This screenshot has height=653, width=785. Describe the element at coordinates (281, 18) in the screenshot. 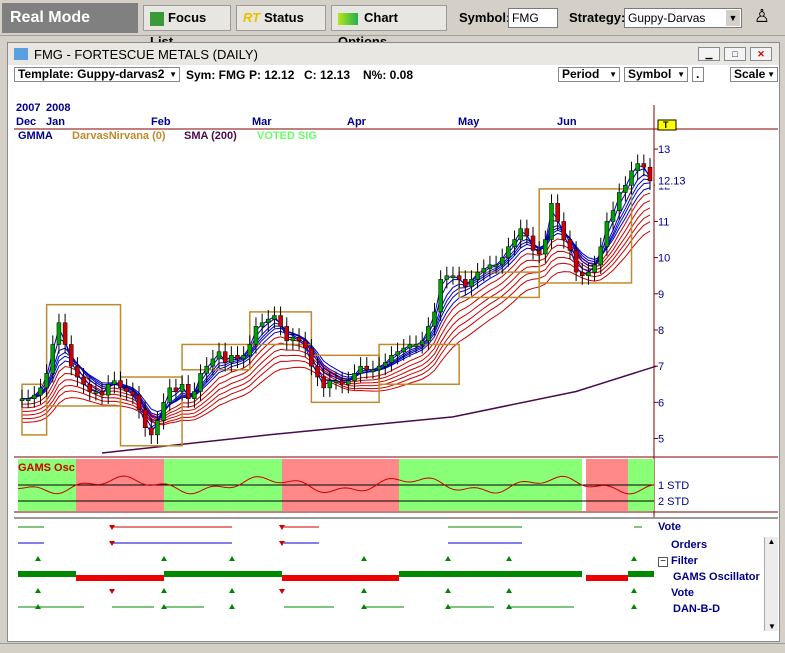

I see `rt-status-button: RT Status` at that location.